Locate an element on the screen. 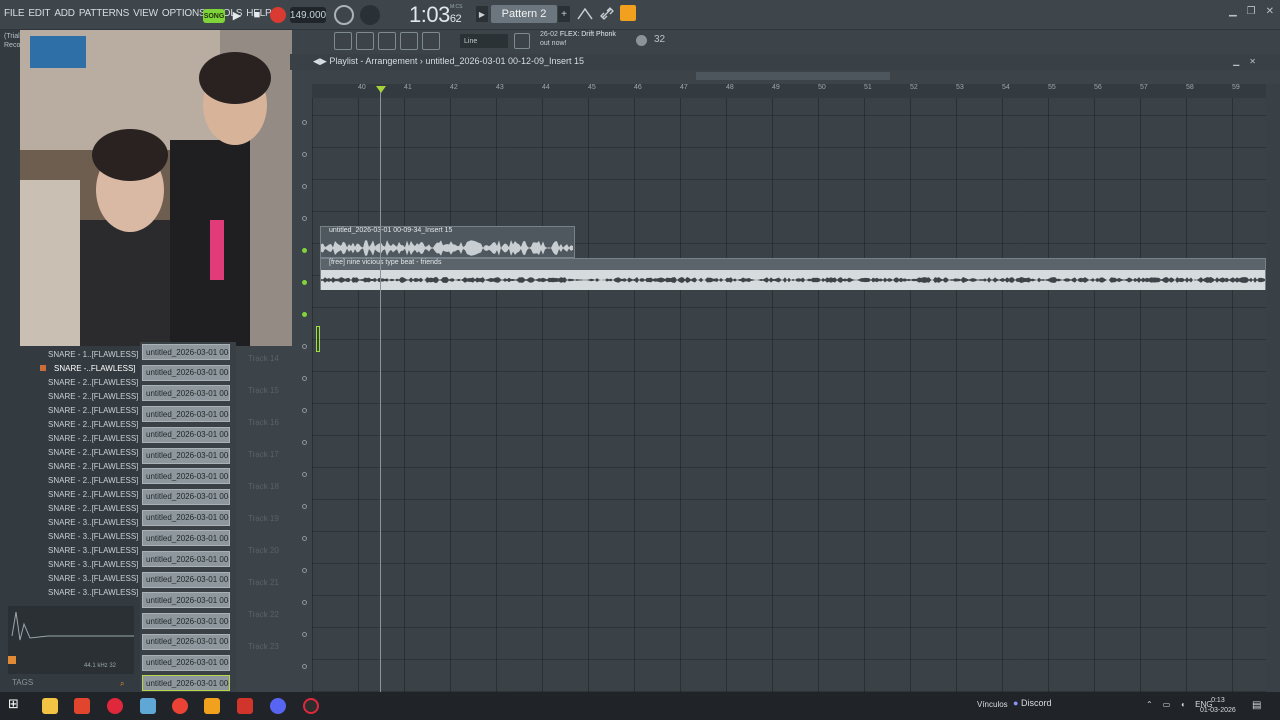 The height and width of the screenshot is (720, 1280). pattern-arrow-icon: ▶ is located at coordinates (482, 14).